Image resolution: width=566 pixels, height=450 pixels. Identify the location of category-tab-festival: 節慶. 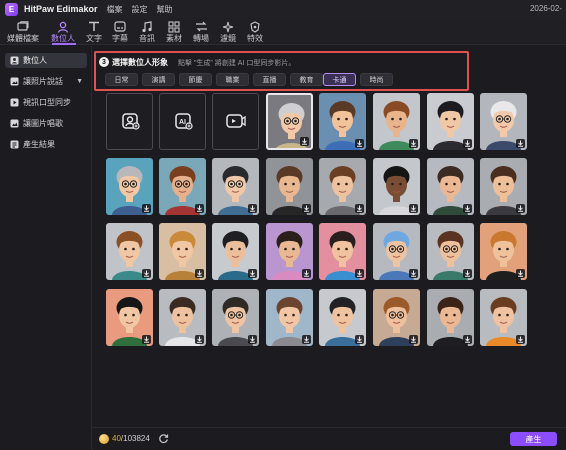
(195, 79).